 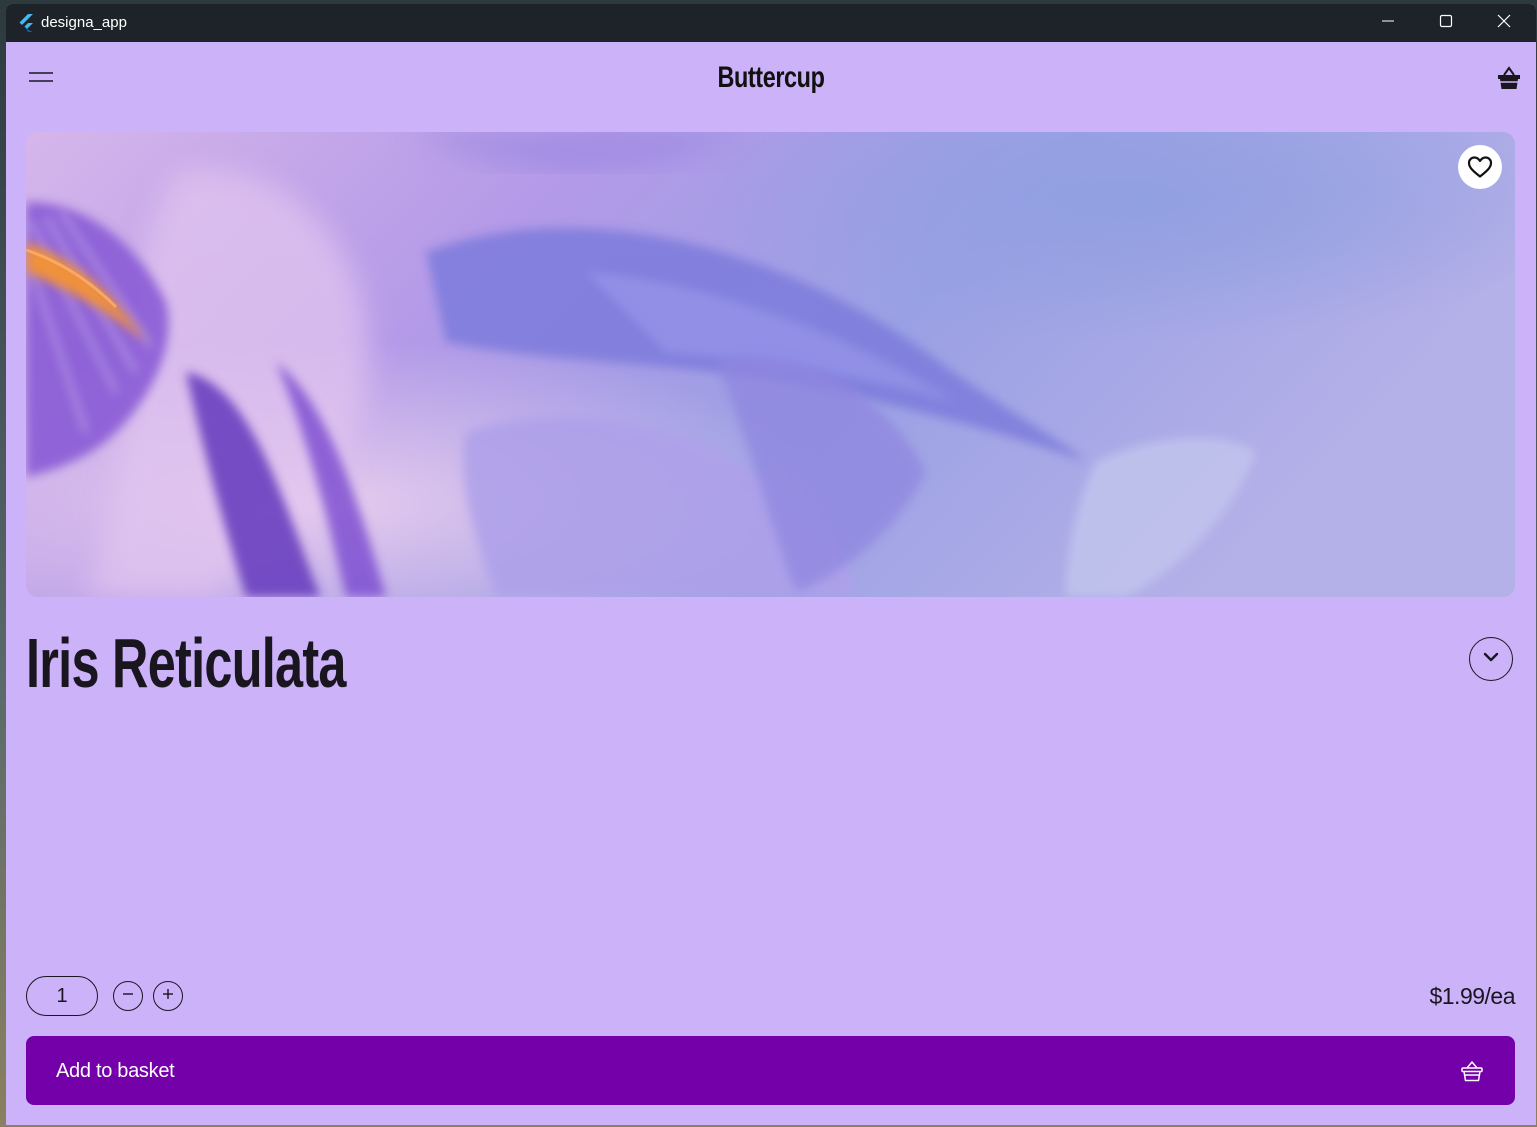 I want to click on maximize-button, so click(x=1446, y=23).